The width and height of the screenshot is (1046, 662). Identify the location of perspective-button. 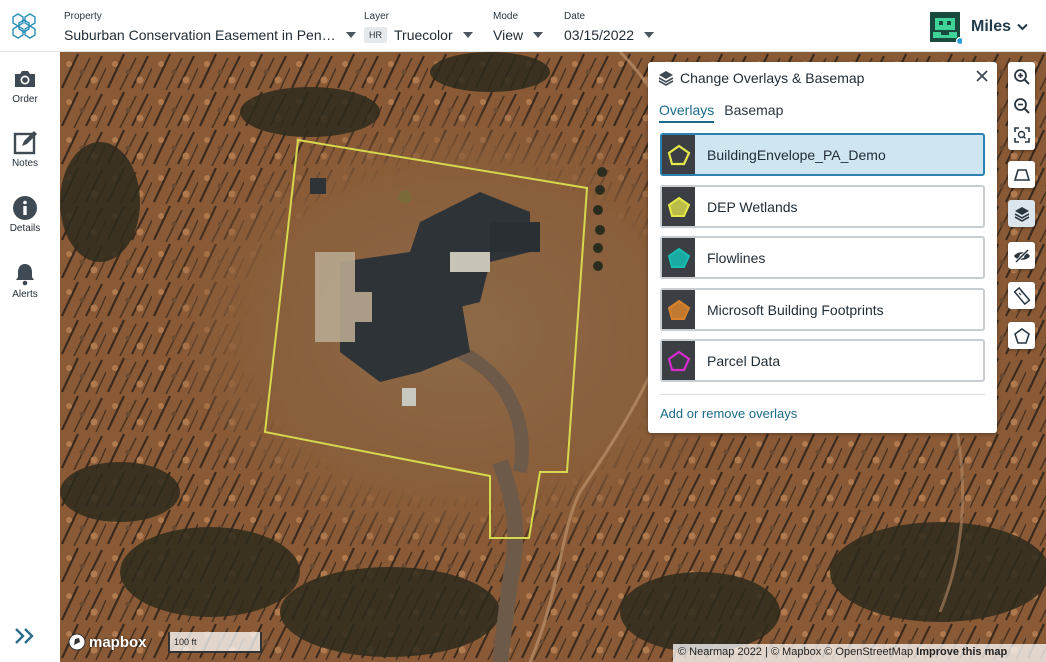
(1021, 174).